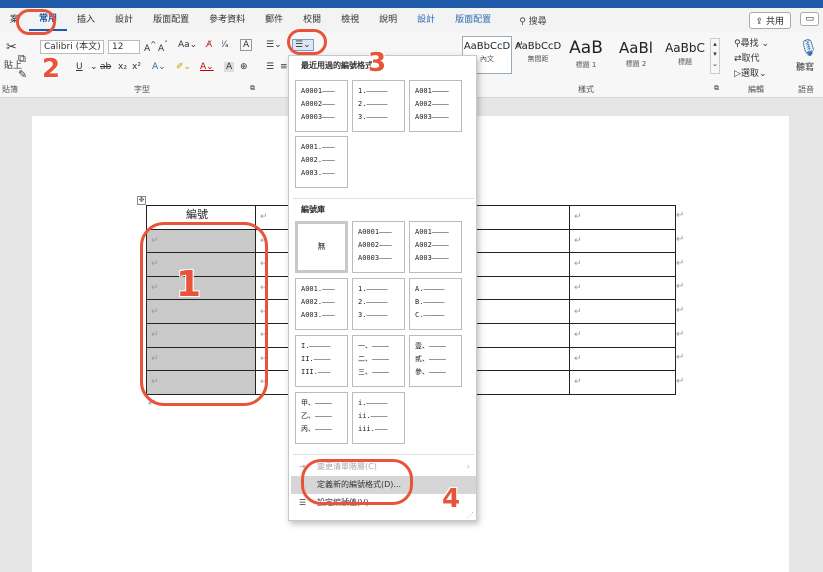  What do you see at coordinates (357, 482) in the screenshot?
I see `callout-ring-define-format` at bounding box center [357, 482].